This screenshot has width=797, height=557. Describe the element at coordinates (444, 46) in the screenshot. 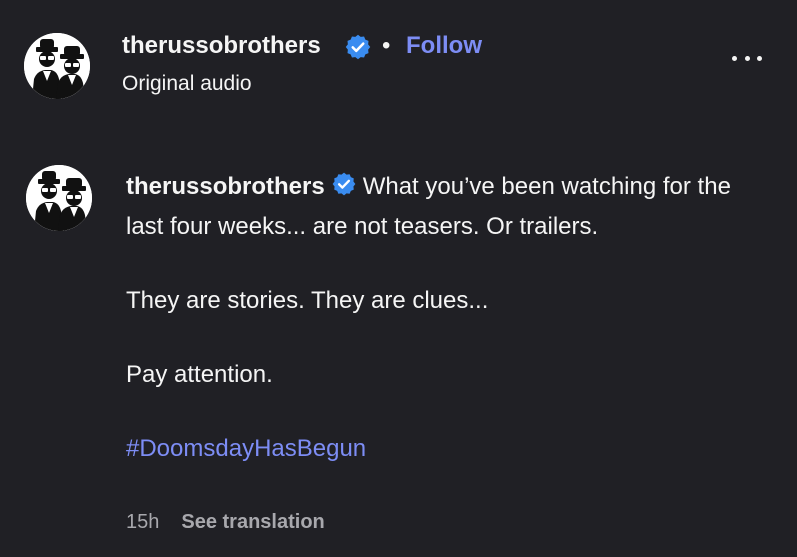

I see `follow-button: Follow` at that location.